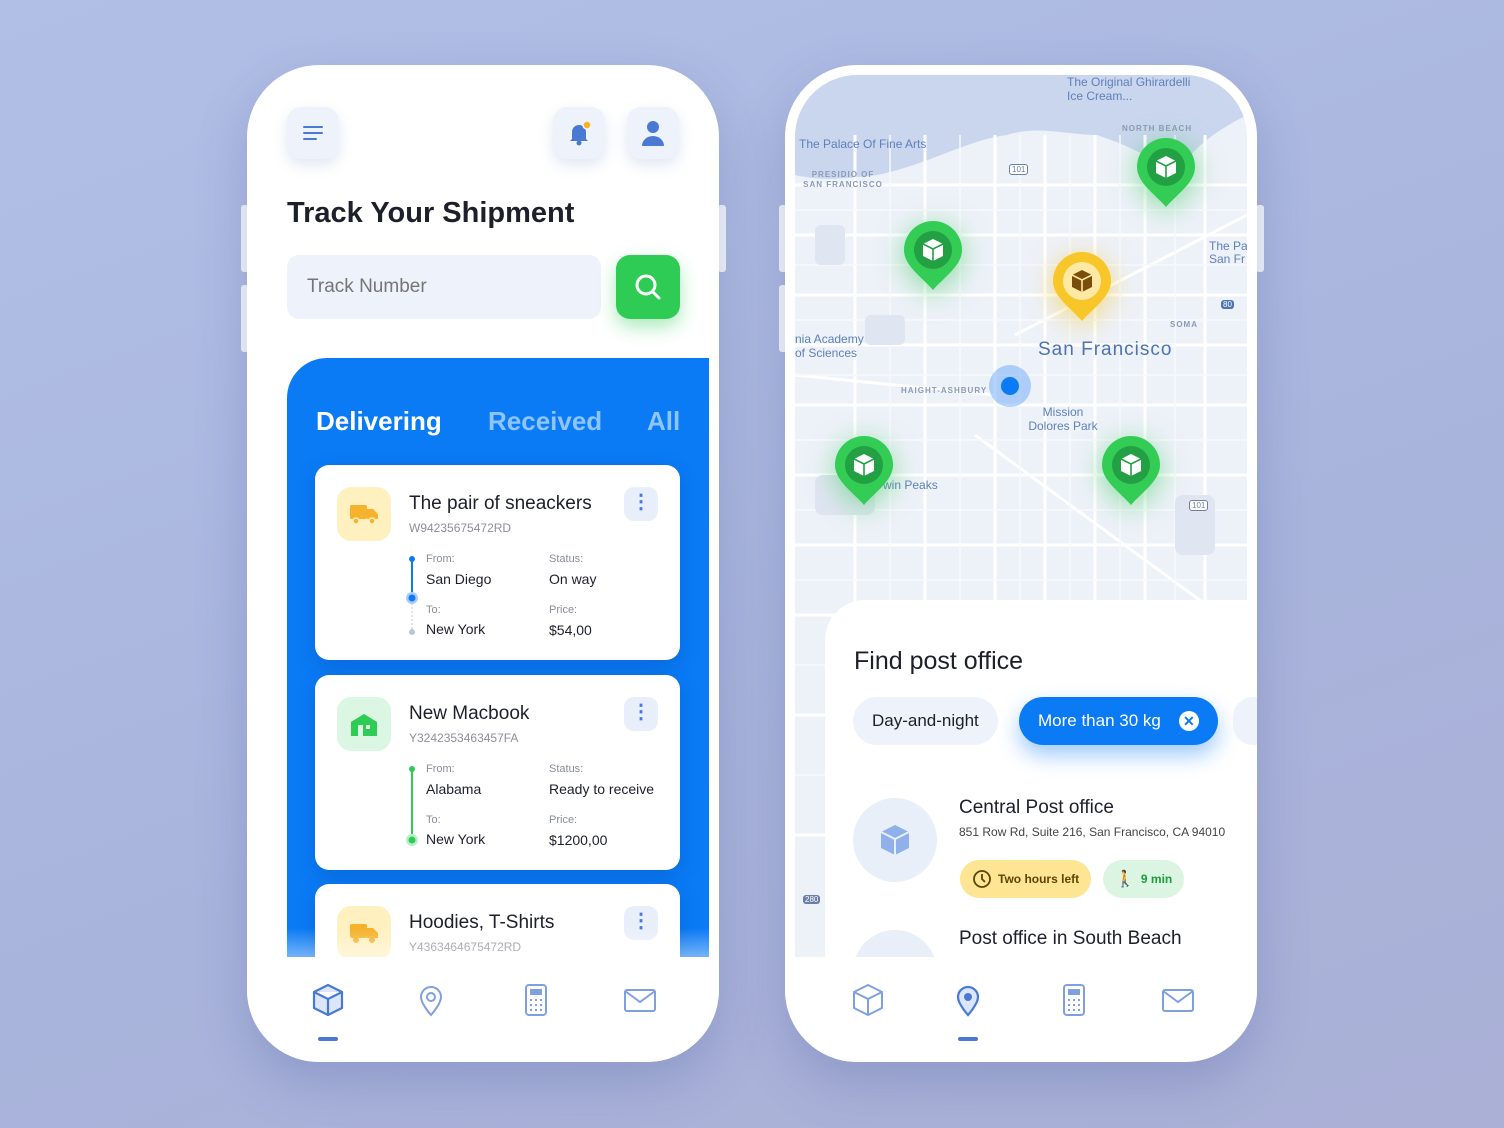  I want to click on tab-received: Received, so click(545, 421).